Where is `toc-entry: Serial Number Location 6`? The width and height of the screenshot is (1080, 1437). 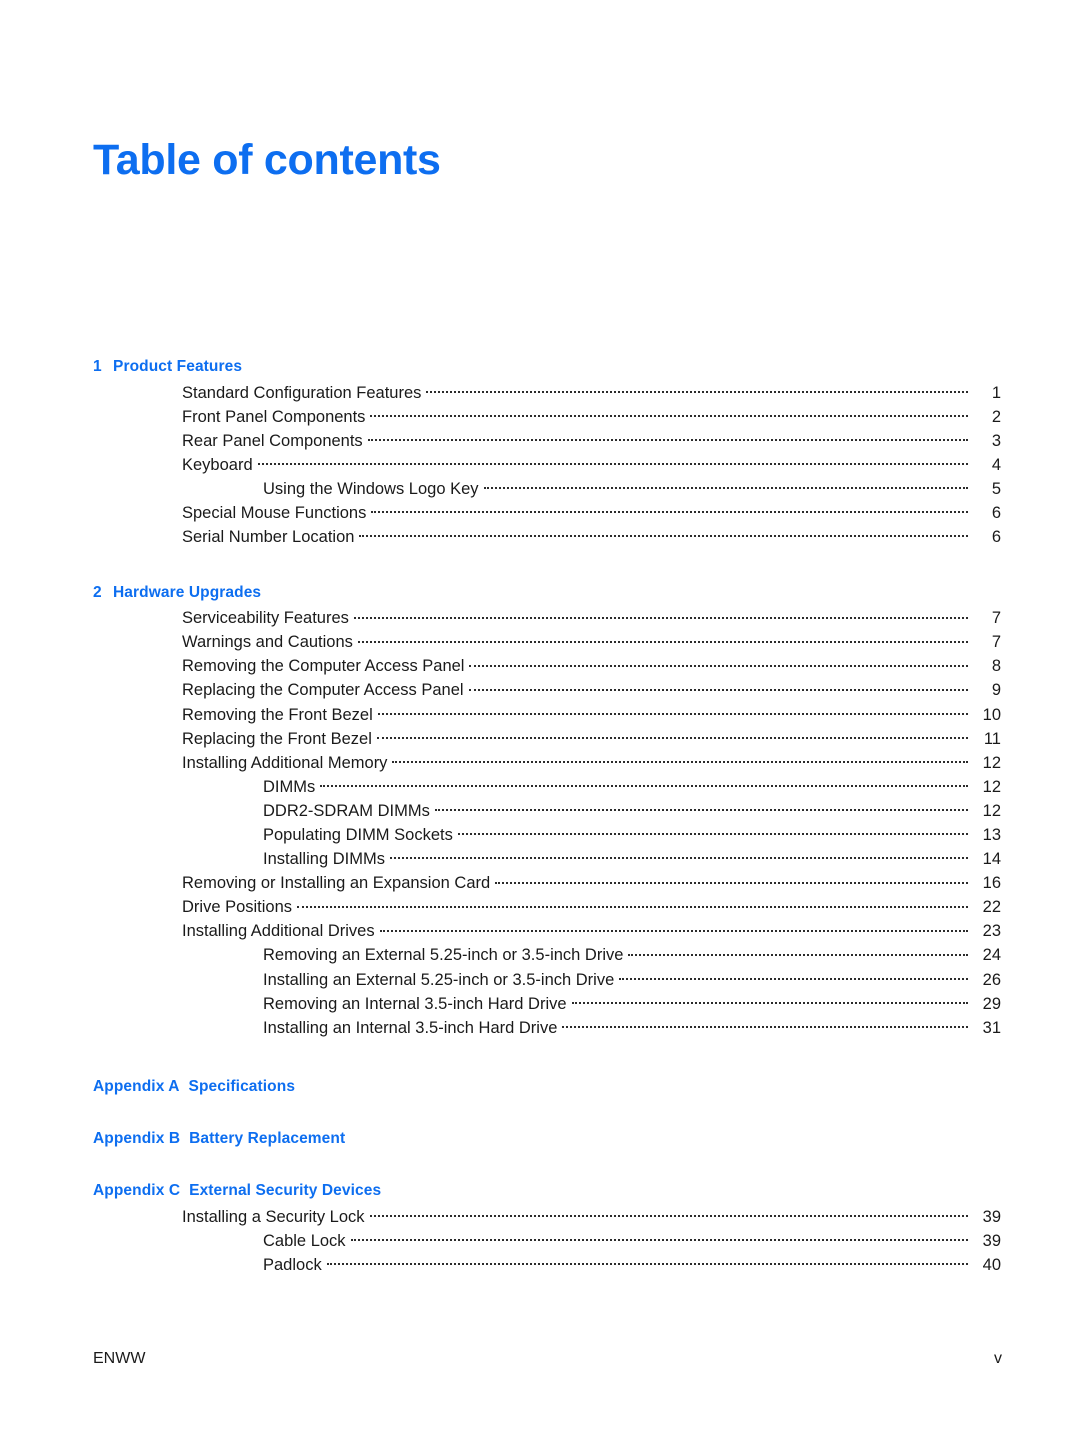 toc-entry: Serial Number Location 6 is located at coordinates (547, 538).